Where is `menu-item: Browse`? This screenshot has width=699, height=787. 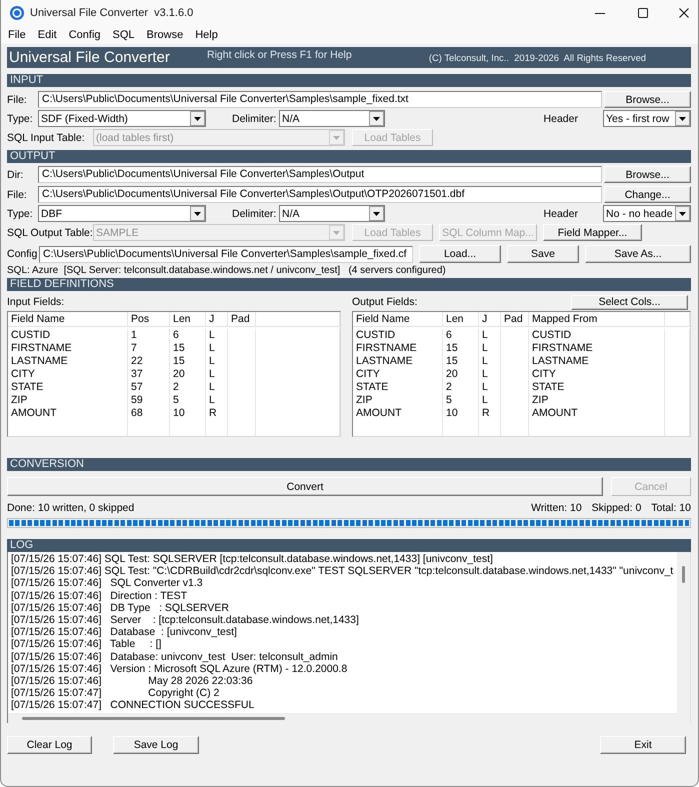 menu-item: Browse is located at coordinates (165, 35).